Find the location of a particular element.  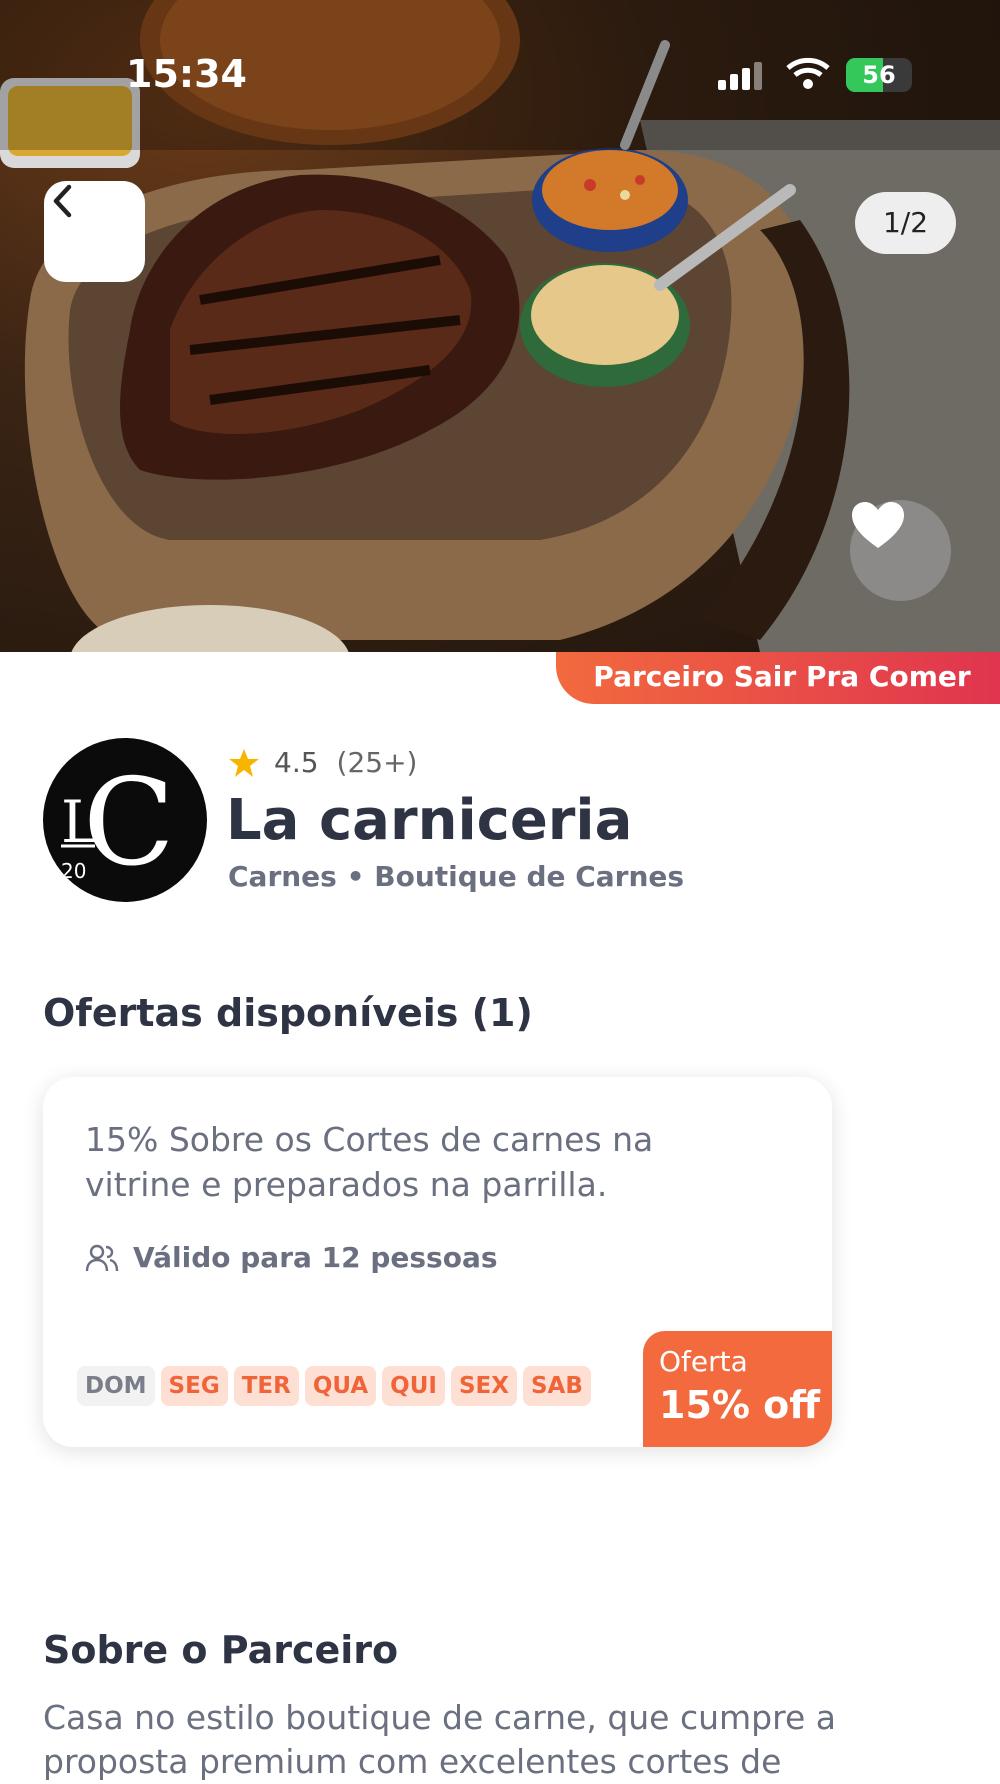

logo-mark: L C 20 is located at coordinates (118, 823).